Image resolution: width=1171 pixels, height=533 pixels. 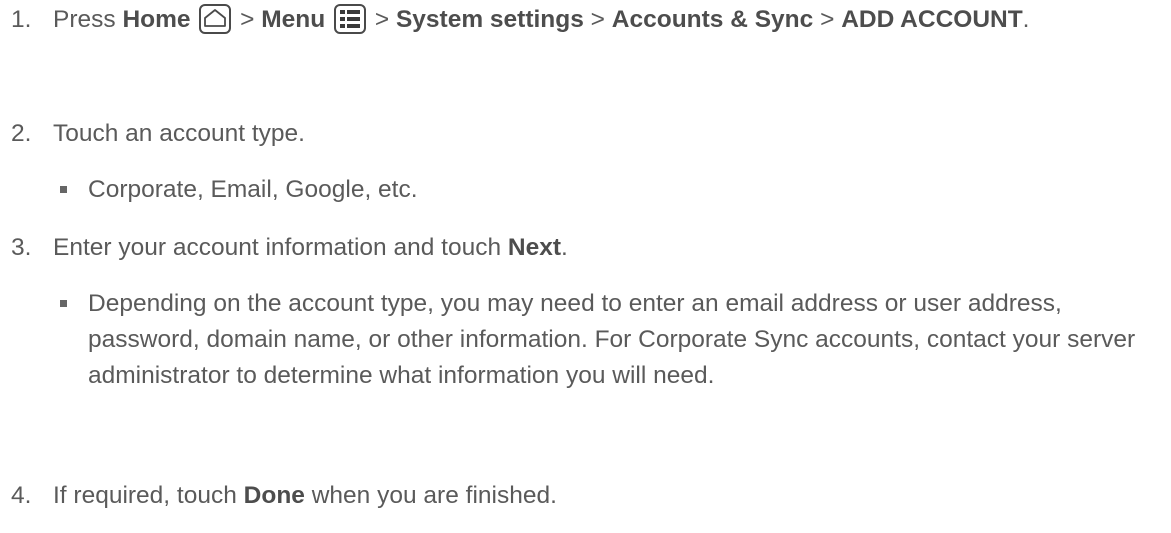 I want to click on step-suffix: when you are finished., so click(x=430, y=495).